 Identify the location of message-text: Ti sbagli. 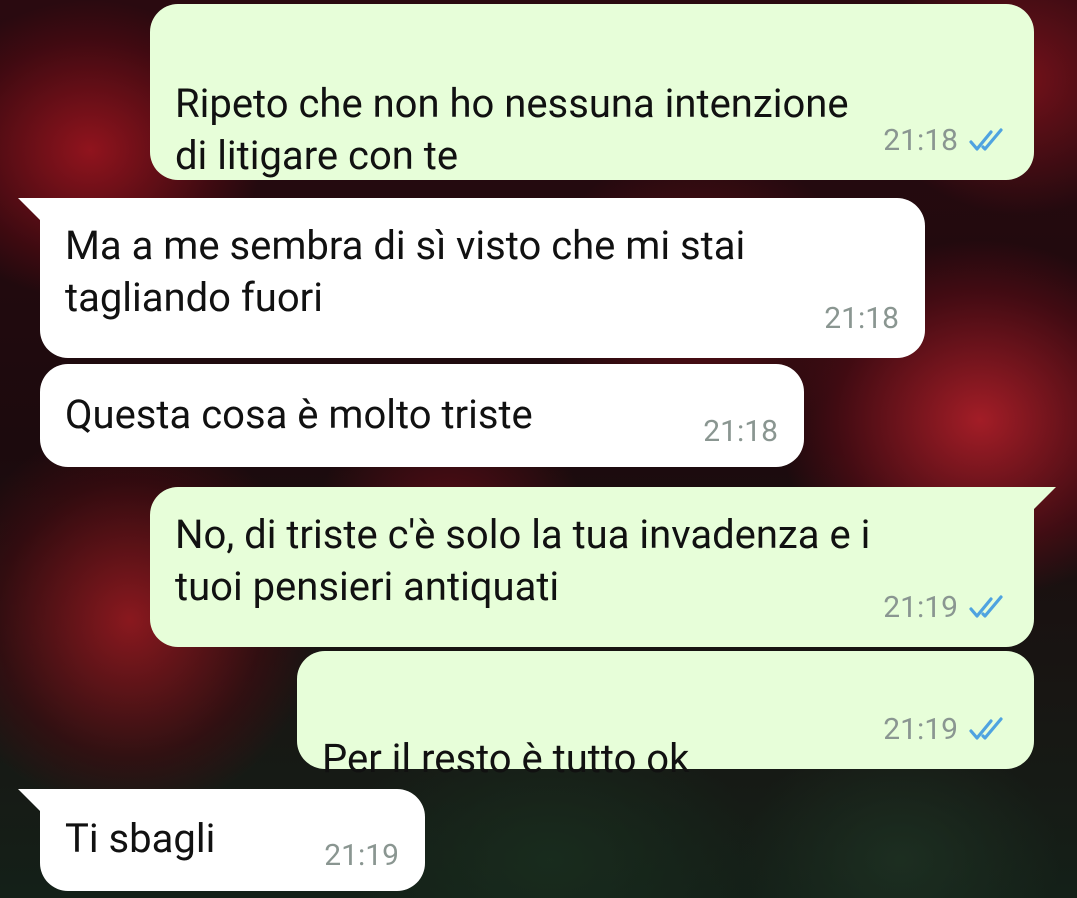
(140, 838).